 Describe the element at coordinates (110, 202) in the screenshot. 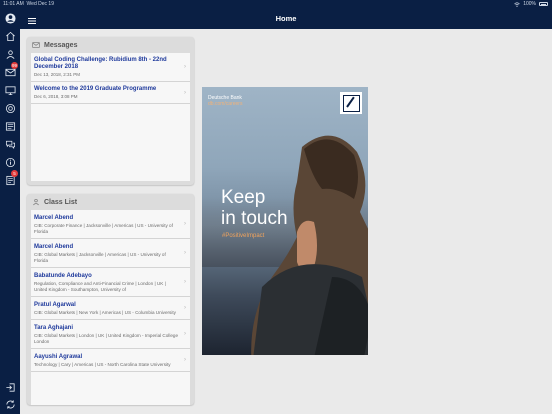

I see `class-list-card-header: Class List` at that location.